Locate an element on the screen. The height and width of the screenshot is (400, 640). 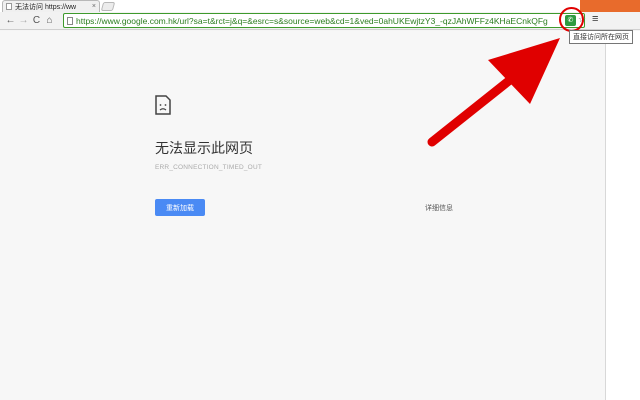
tab-title: 无法访问 https://ww is located at coordinates (46, 7).